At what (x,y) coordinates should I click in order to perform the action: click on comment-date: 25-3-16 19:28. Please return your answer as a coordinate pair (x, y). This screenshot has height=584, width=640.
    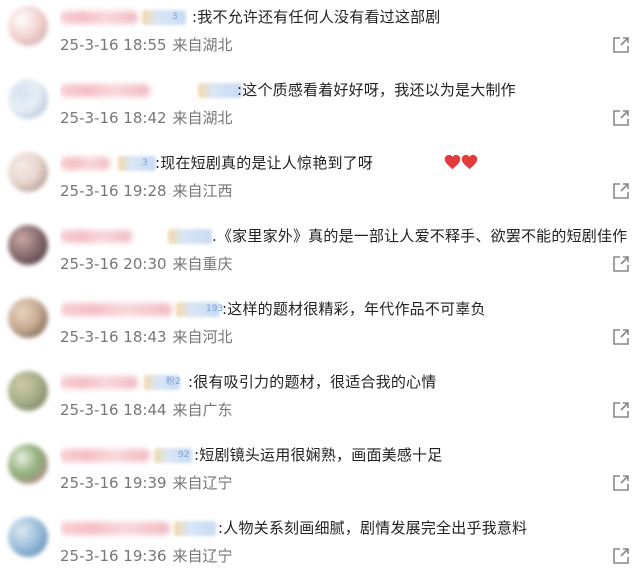
    Looking at the image, I should click on (113, 191).